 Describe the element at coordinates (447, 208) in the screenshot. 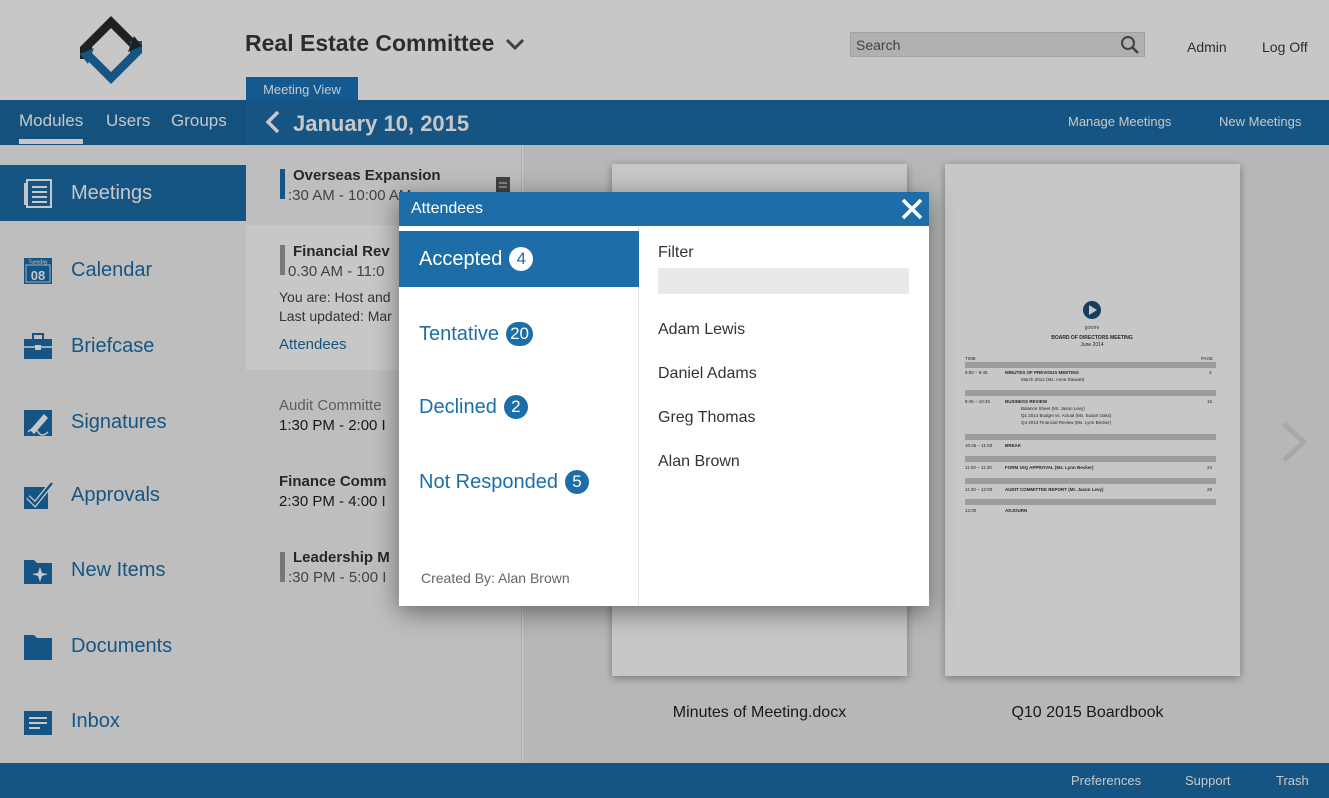

I see `modal-title: Attendees` at that location.